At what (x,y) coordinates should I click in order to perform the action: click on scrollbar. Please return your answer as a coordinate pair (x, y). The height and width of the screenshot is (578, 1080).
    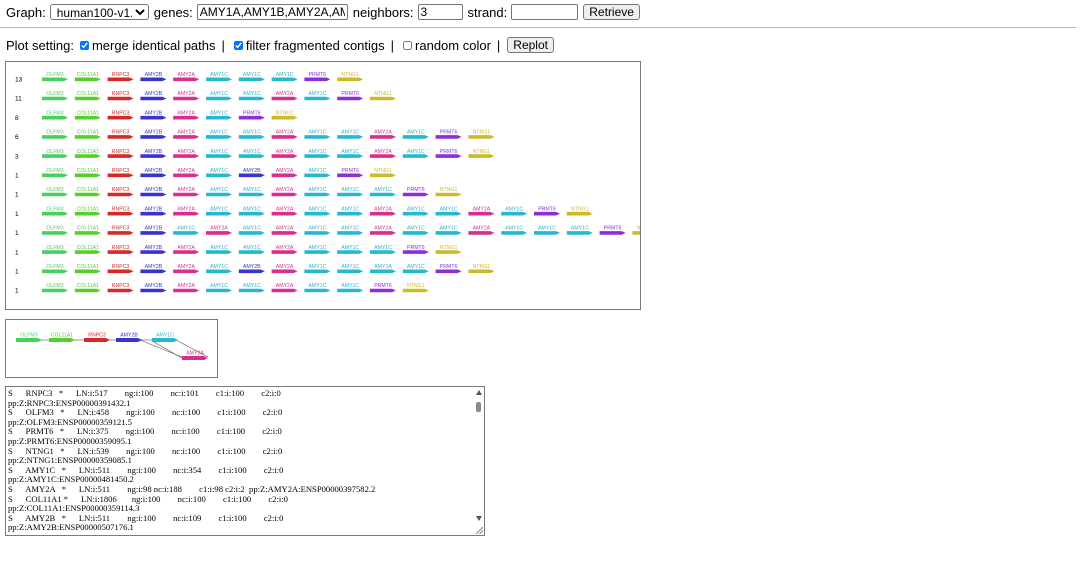
    Looking at the image, I should click on (479, 461).